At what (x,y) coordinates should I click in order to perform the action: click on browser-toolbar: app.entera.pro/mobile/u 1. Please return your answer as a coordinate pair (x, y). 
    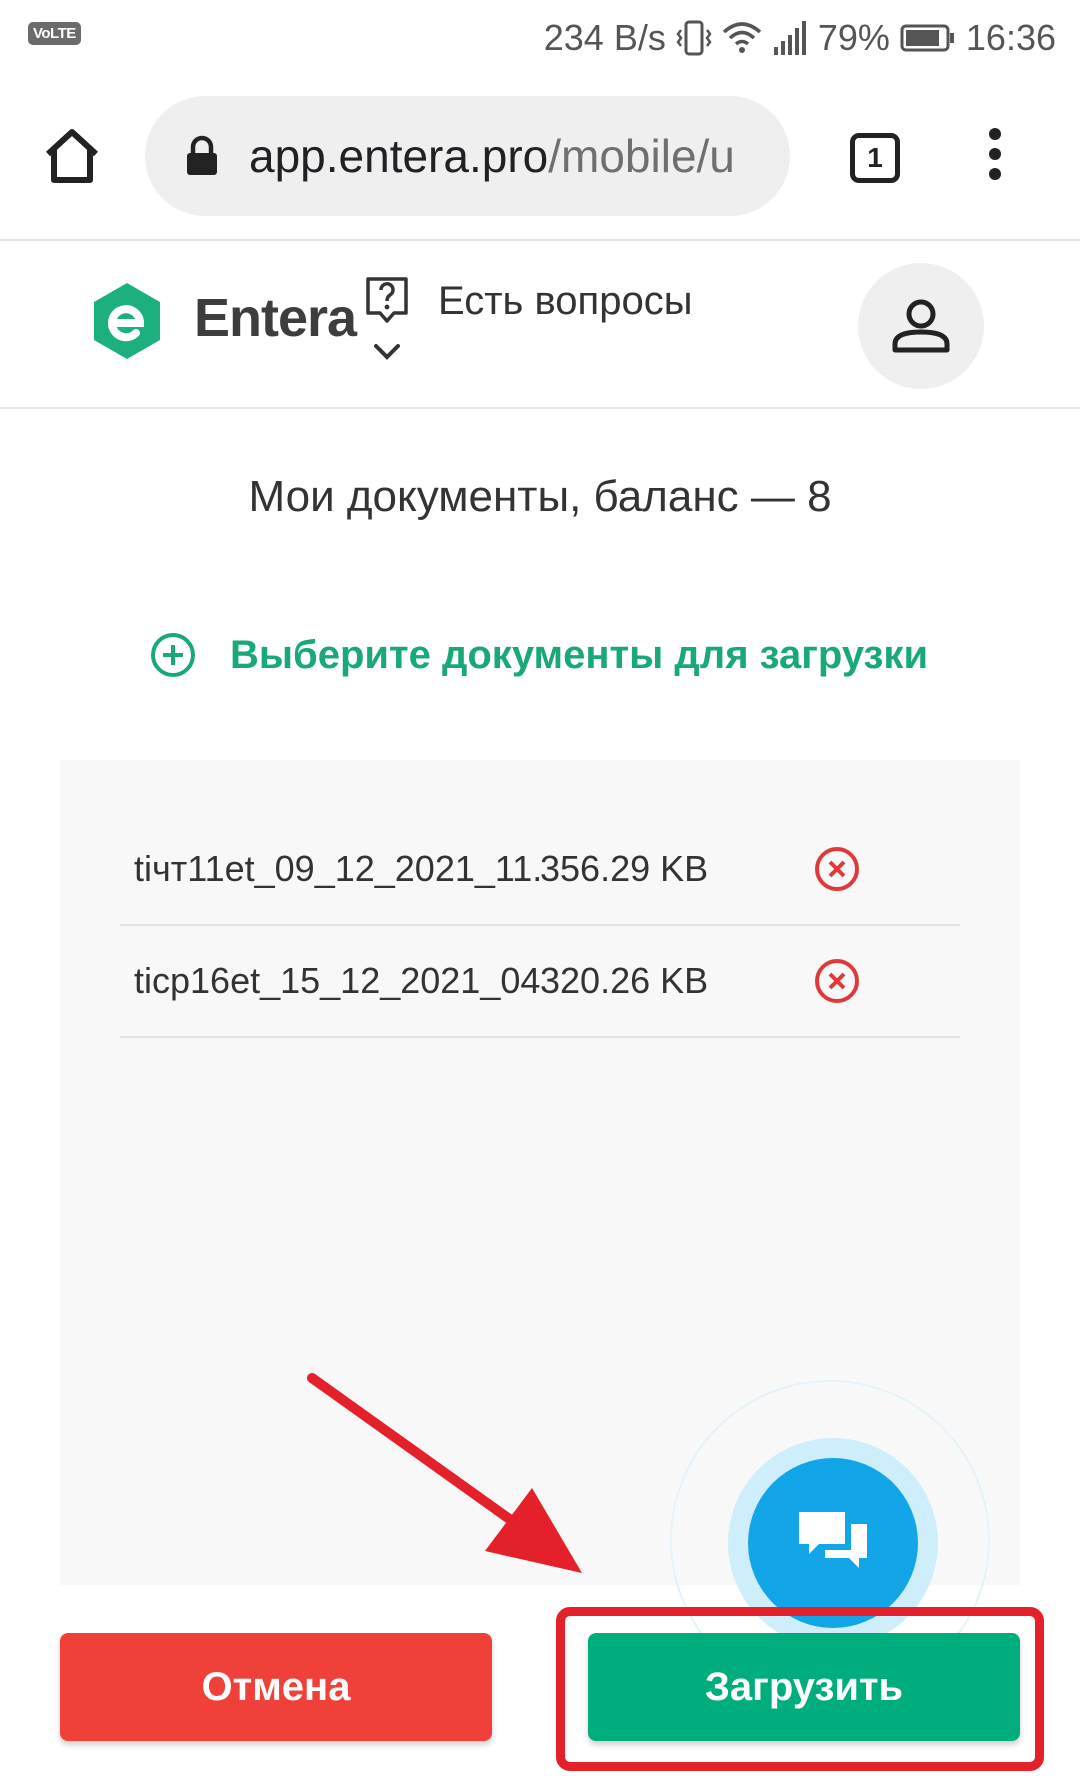
    Looking at the image, I should click on (540, 158).